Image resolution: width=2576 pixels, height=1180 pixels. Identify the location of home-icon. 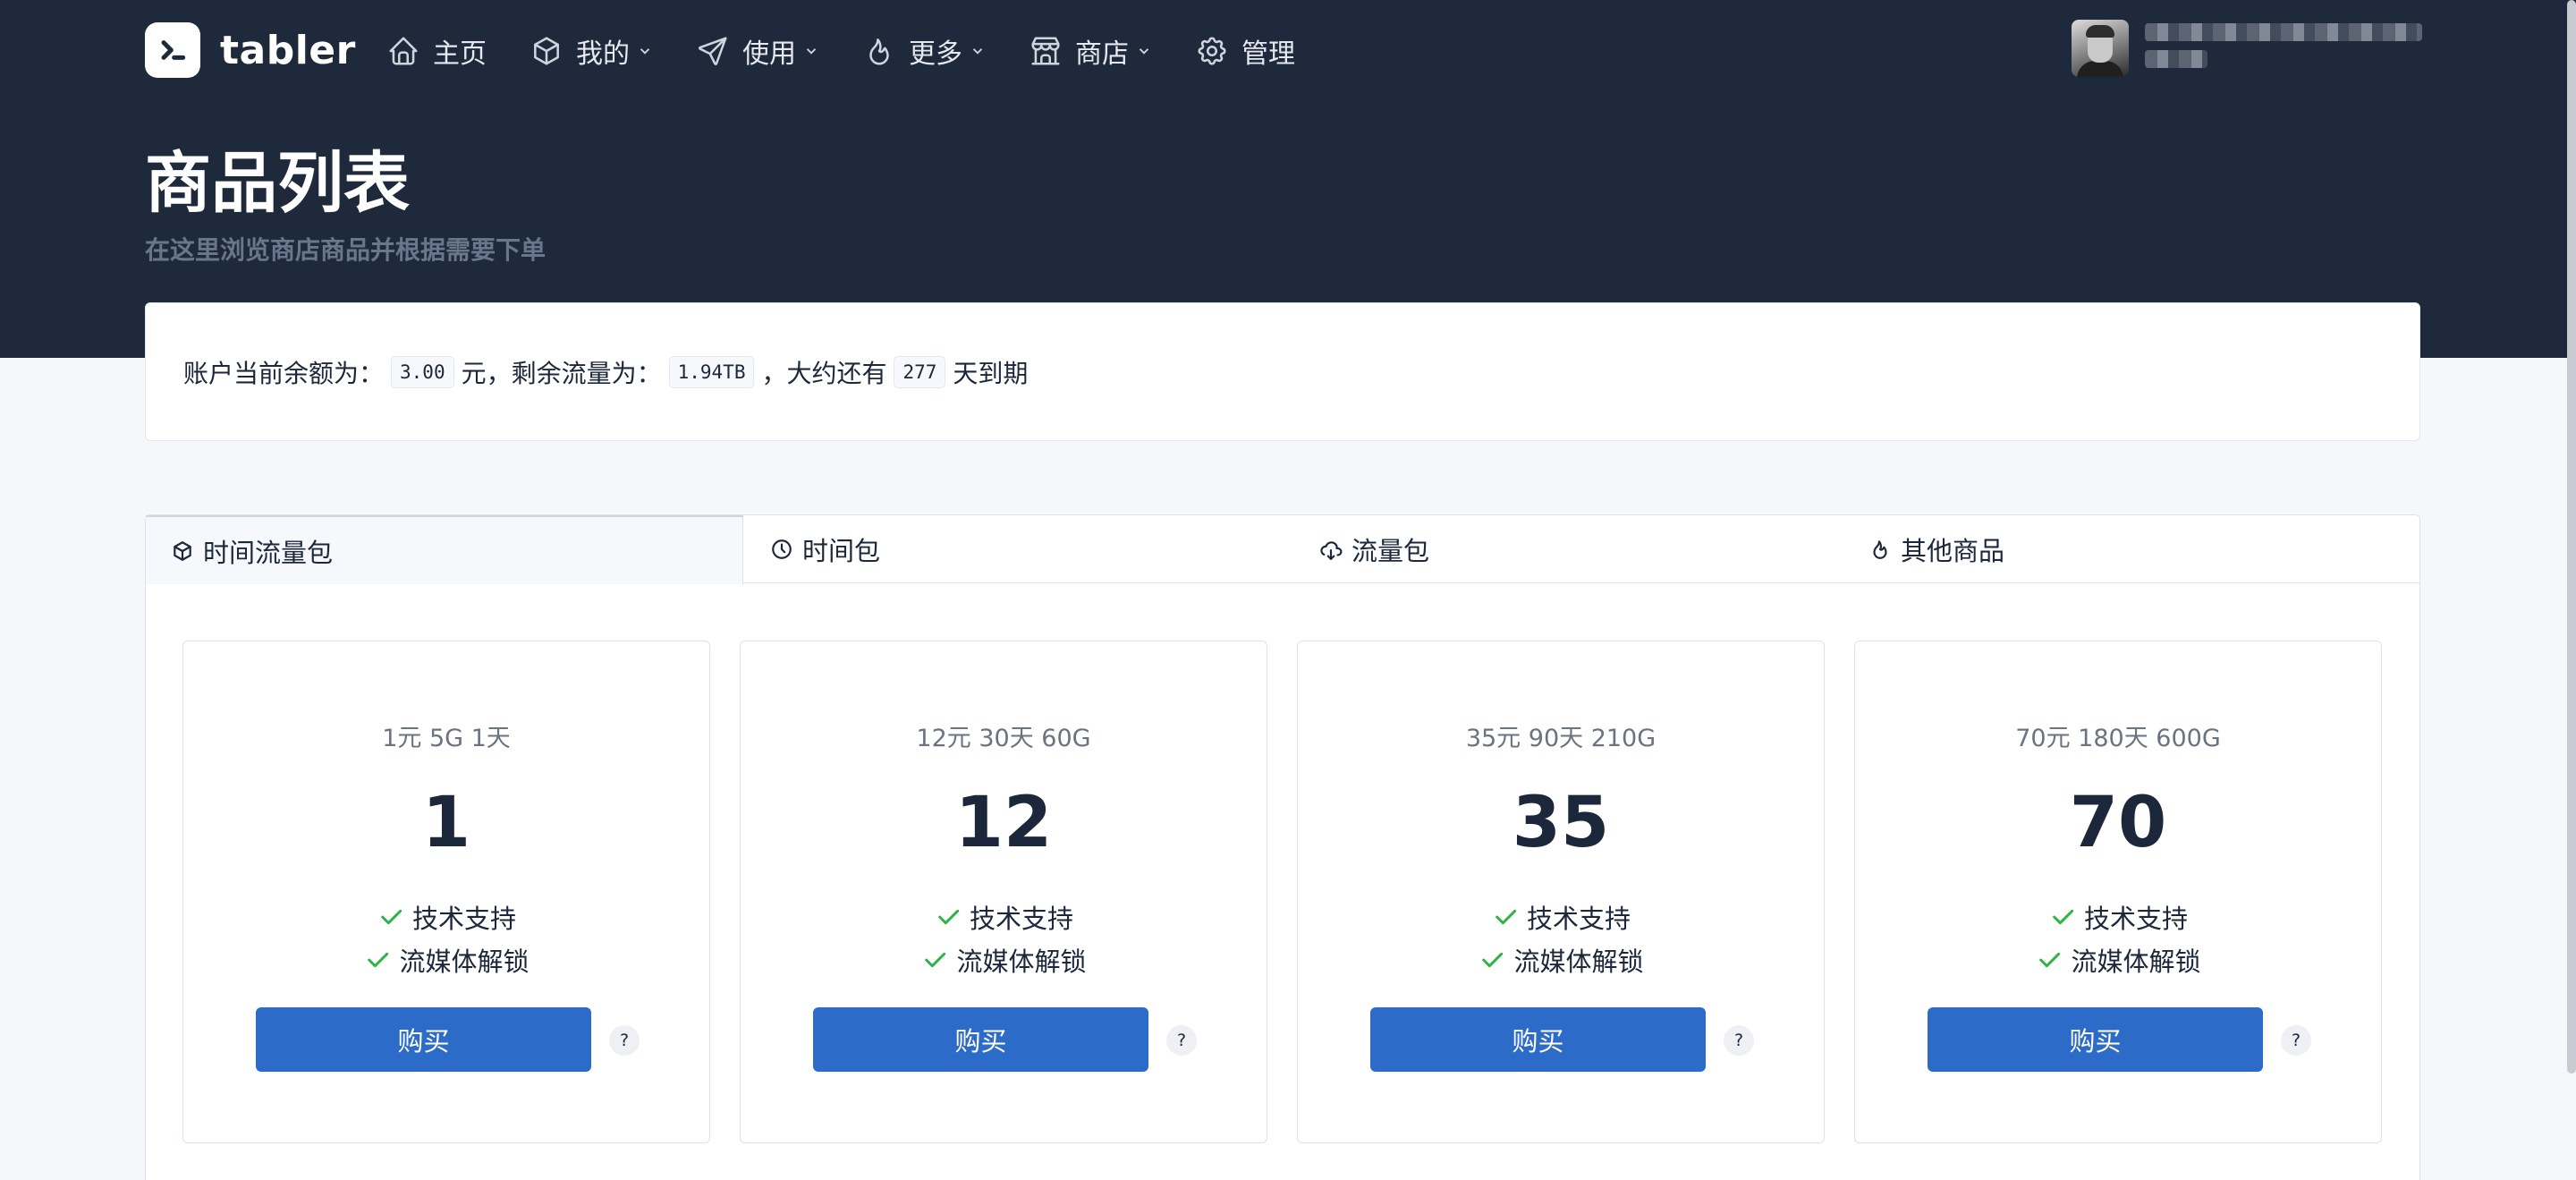
(403, 51).